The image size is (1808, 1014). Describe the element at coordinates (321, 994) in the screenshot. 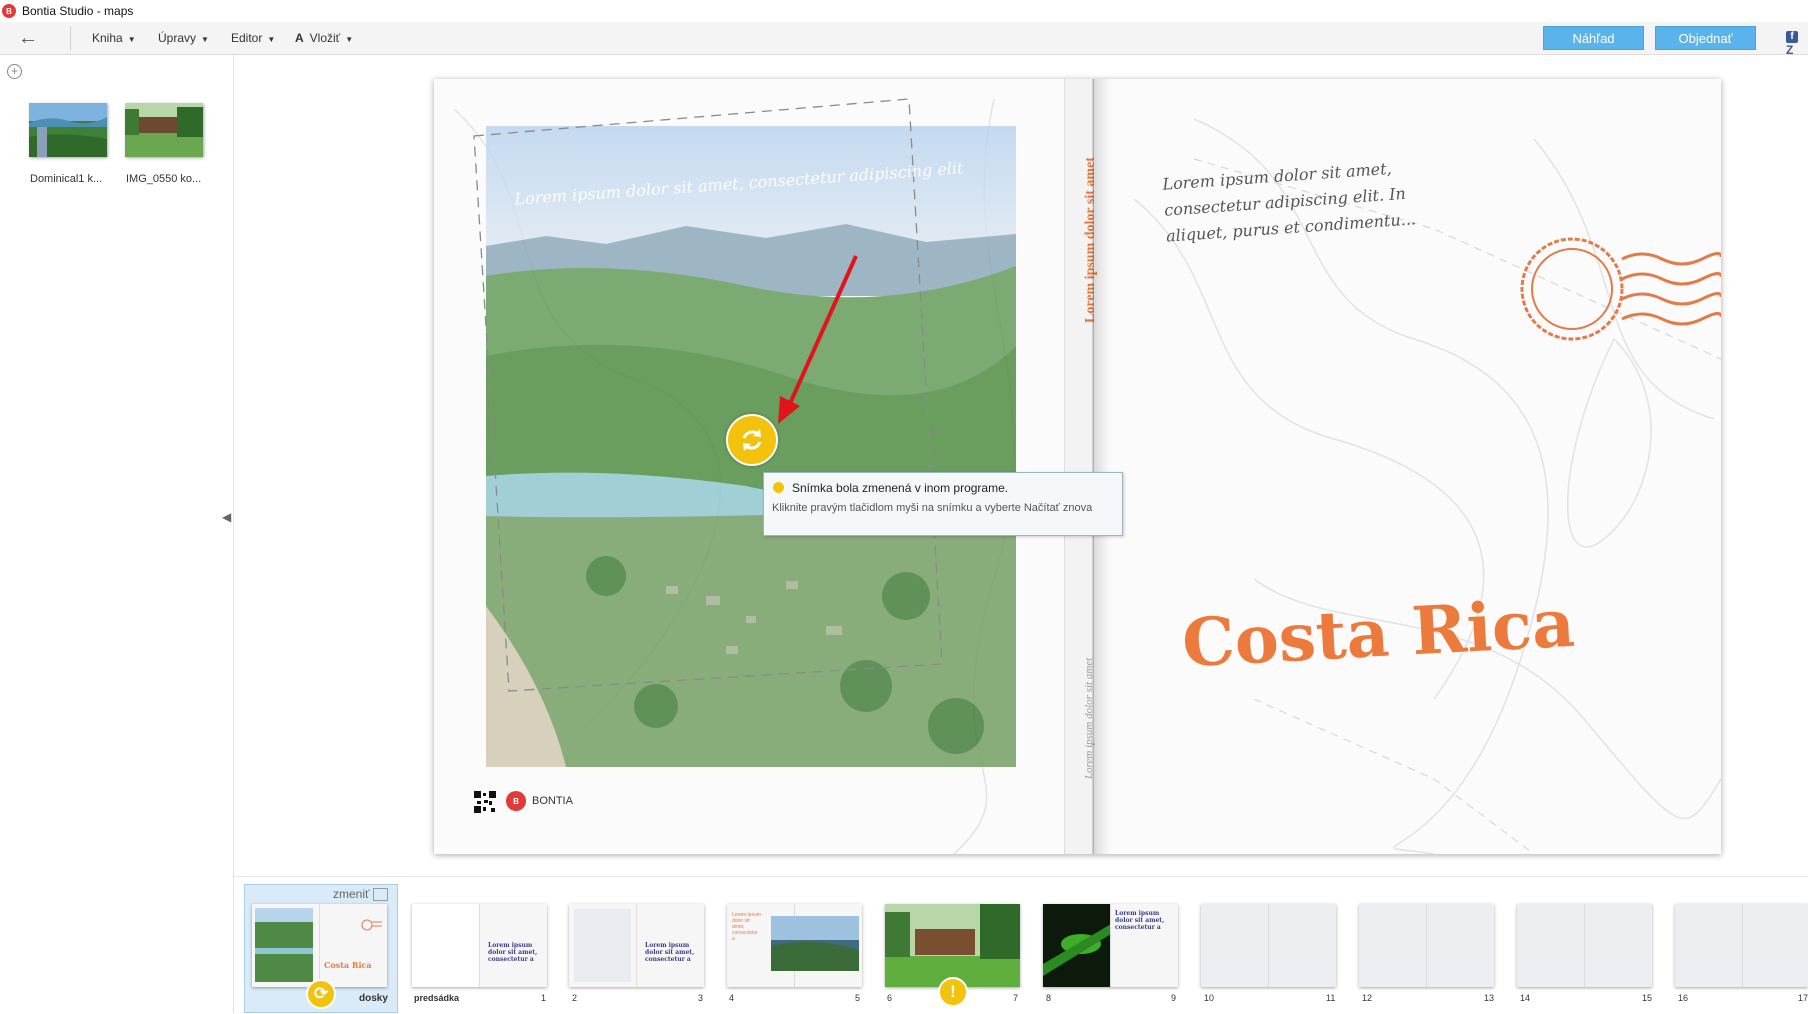

I see `cover-sync-badge-icon: ⟳` at that location.